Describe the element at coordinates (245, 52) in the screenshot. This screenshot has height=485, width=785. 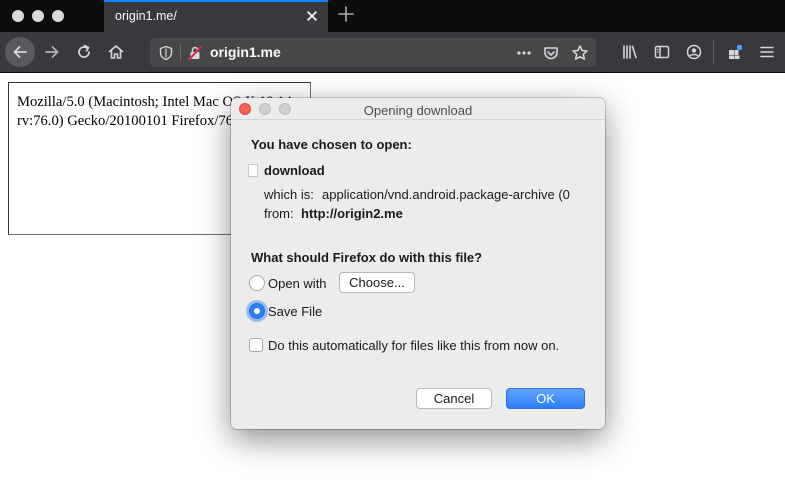
I see `url-text: origin1.me` at that location.